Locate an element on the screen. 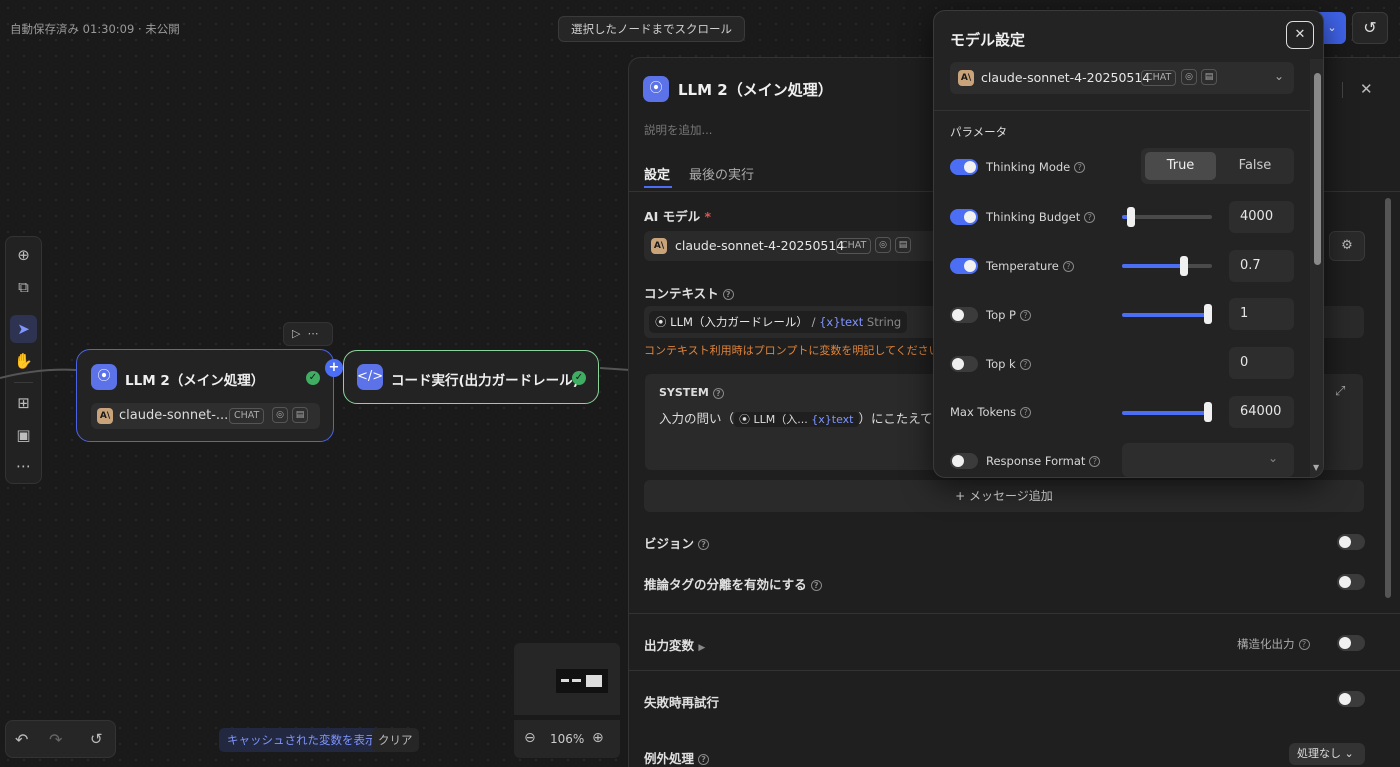  close-icon: ✕ is located at coordinates (1300, 35).